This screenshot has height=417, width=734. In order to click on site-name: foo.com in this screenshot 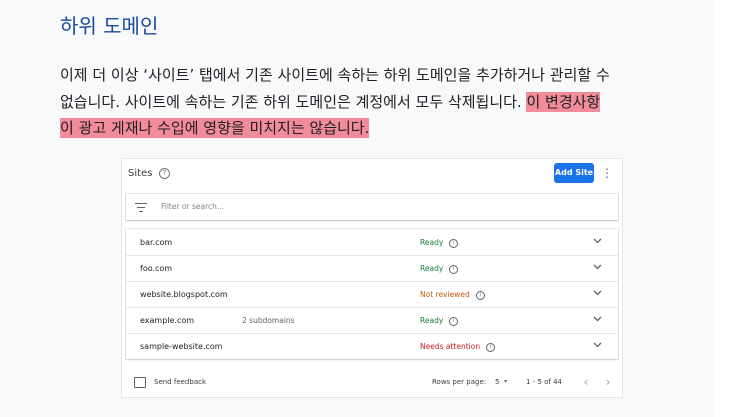, I will do `click(156, 268)`.